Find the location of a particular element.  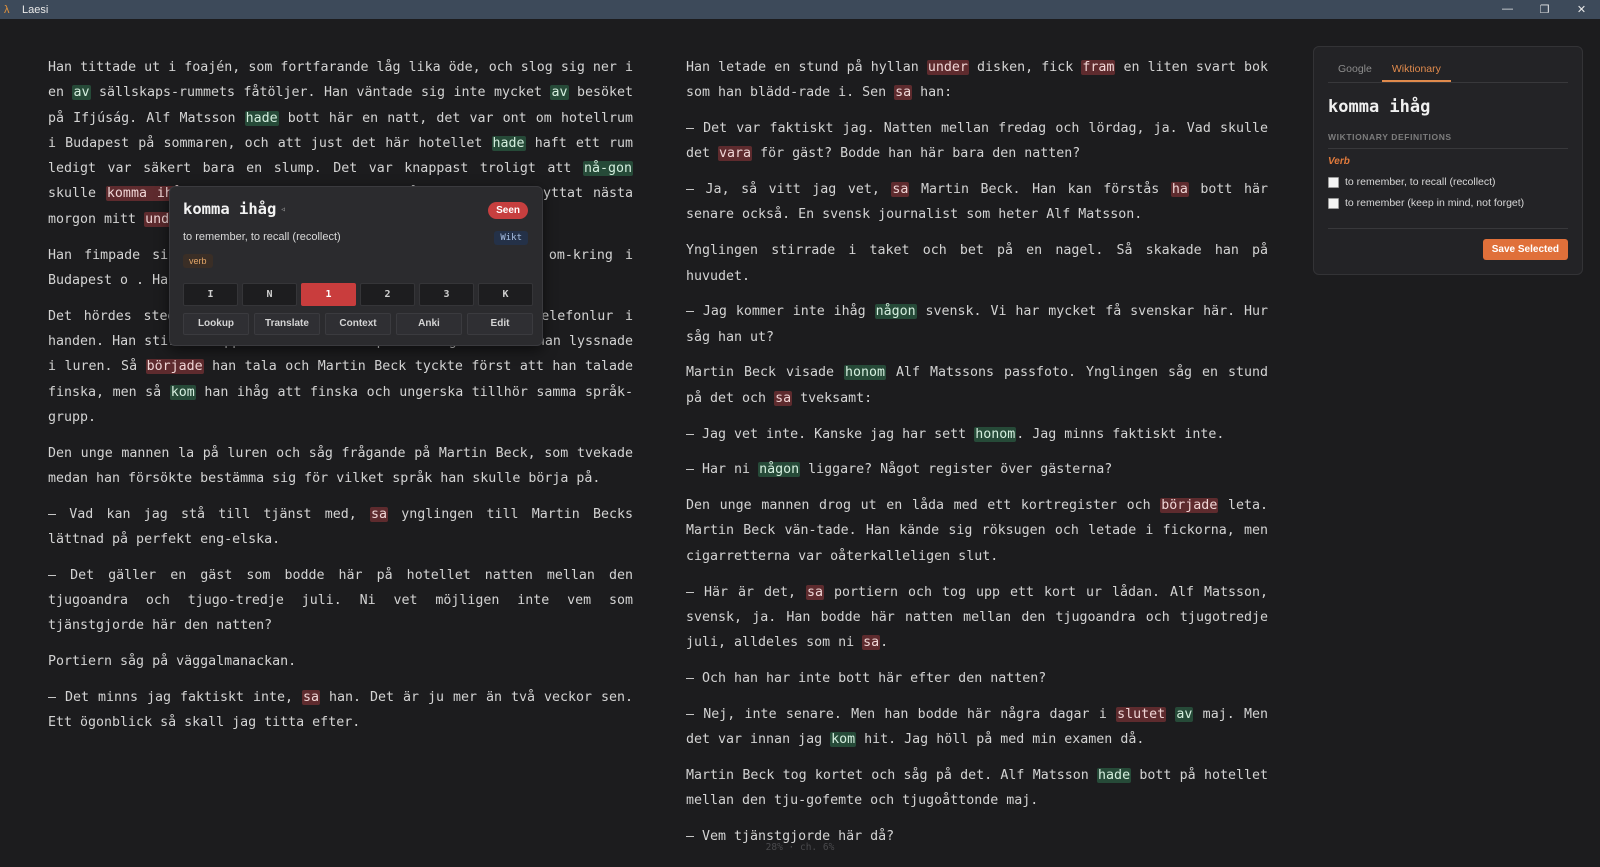

text-run: – Jag kommer inte ihåg is located at coordinates (780, 312).